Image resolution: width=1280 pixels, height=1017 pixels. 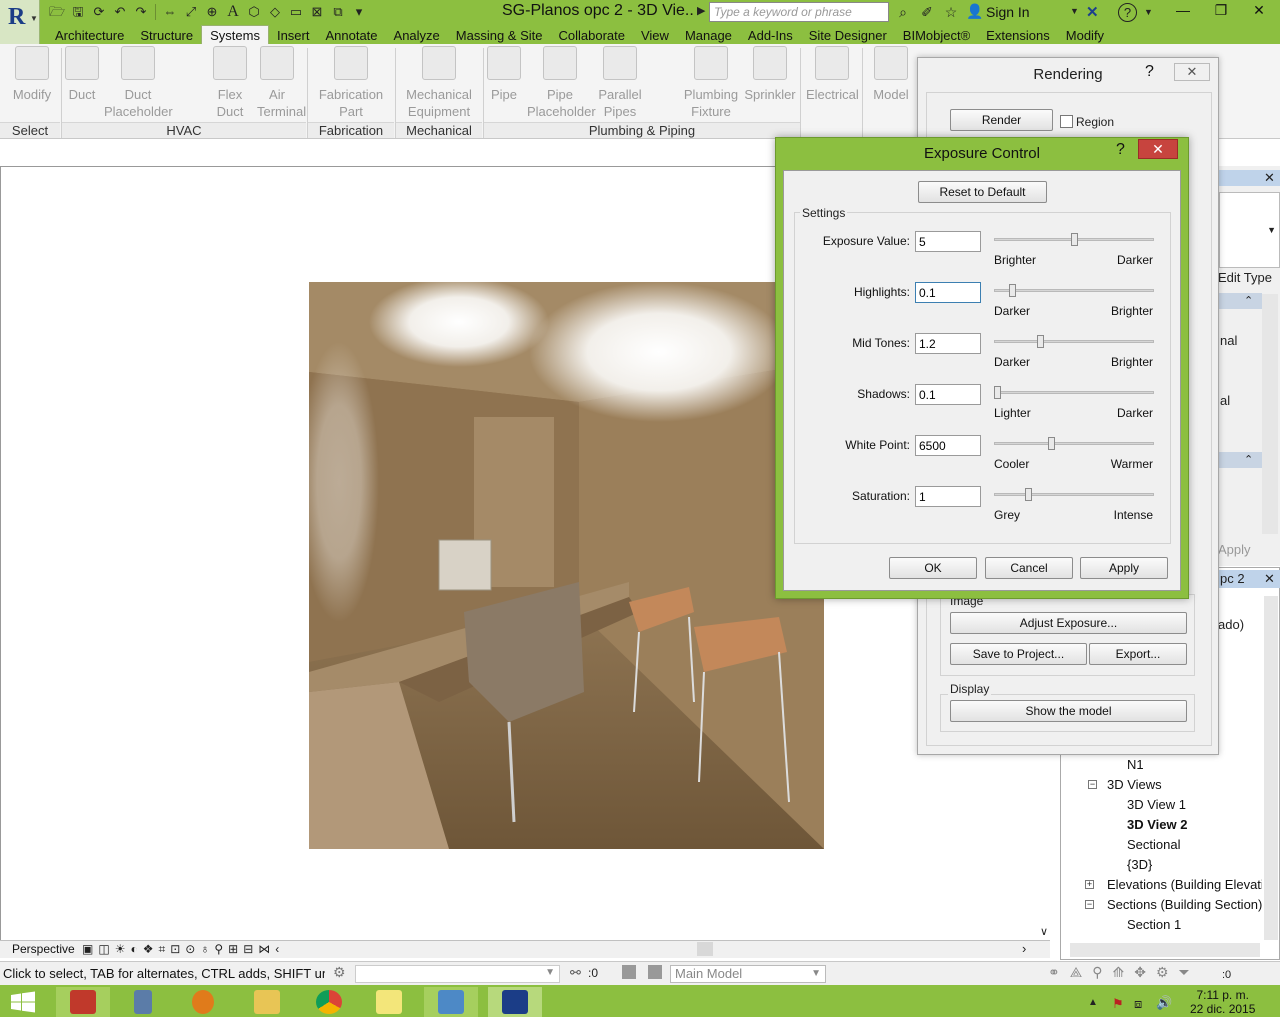 What do you see at coordinates (23, 1002) in the screenshot?
I see `windows-start-icon` at bounding box center [23, 1002].